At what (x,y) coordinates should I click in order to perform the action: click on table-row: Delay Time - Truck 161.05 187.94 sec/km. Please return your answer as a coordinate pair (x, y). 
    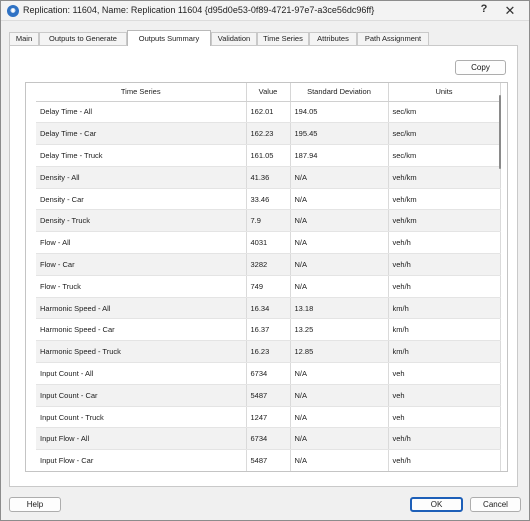
    Looking at the image, I should click on (268, 155).